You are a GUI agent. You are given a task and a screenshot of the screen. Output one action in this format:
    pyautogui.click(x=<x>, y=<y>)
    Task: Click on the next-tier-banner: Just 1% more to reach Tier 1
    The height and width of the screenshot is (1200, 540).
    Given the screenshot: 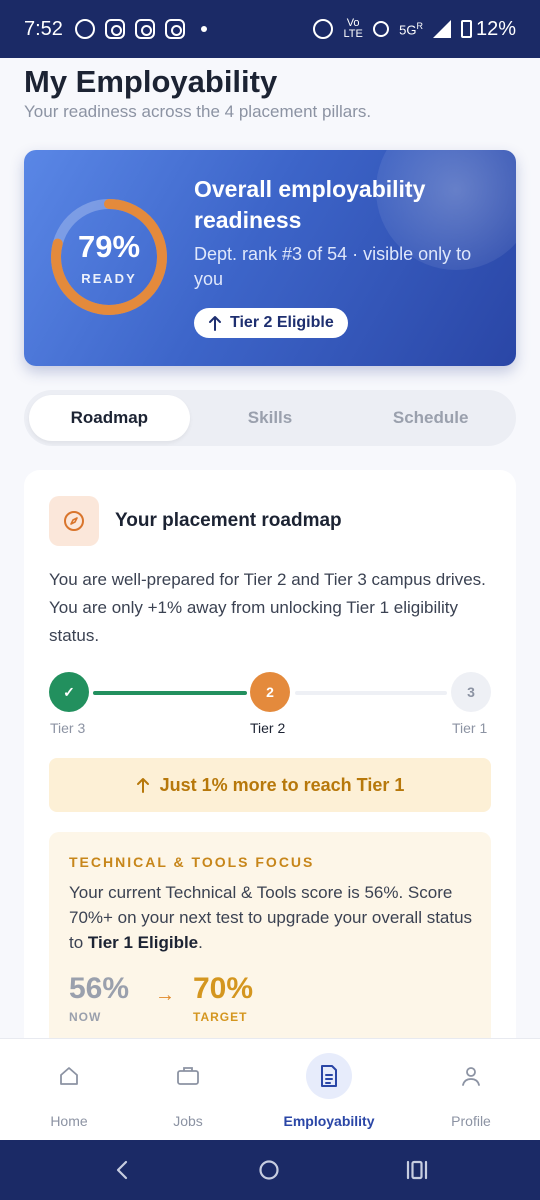 What is the action you would take?
    pyautogui.click(x=270, y=785)
    